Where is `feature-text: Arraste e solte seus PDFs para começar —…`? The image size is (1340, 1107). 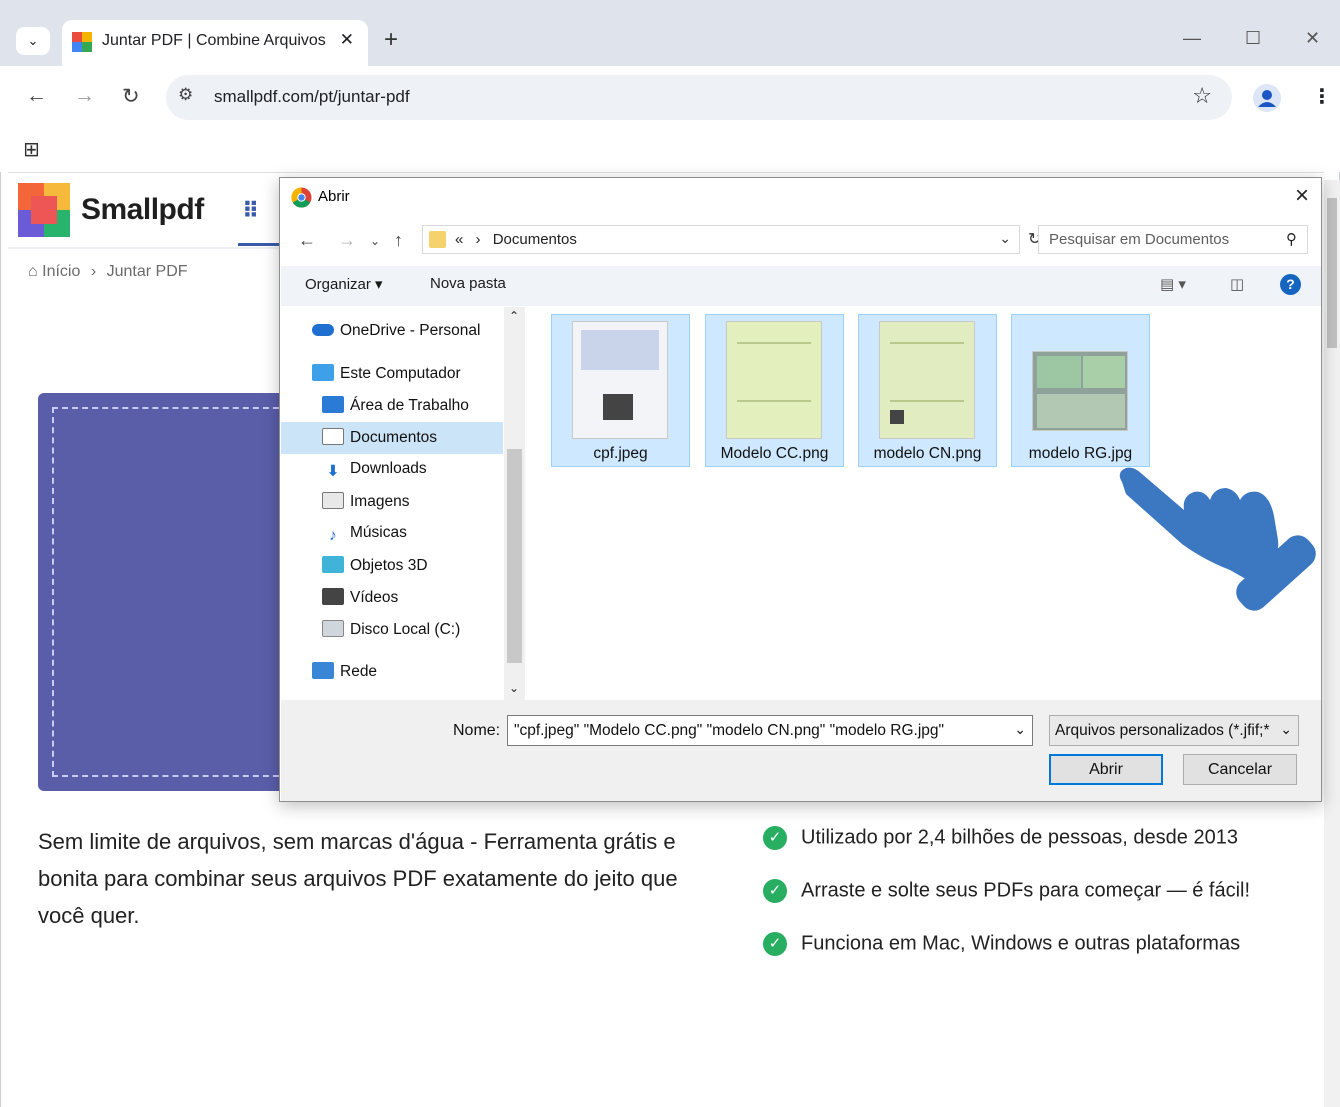 feature-text: Arraste e solte seus PDFs para começar —… is located at coordinates (1026, 890).